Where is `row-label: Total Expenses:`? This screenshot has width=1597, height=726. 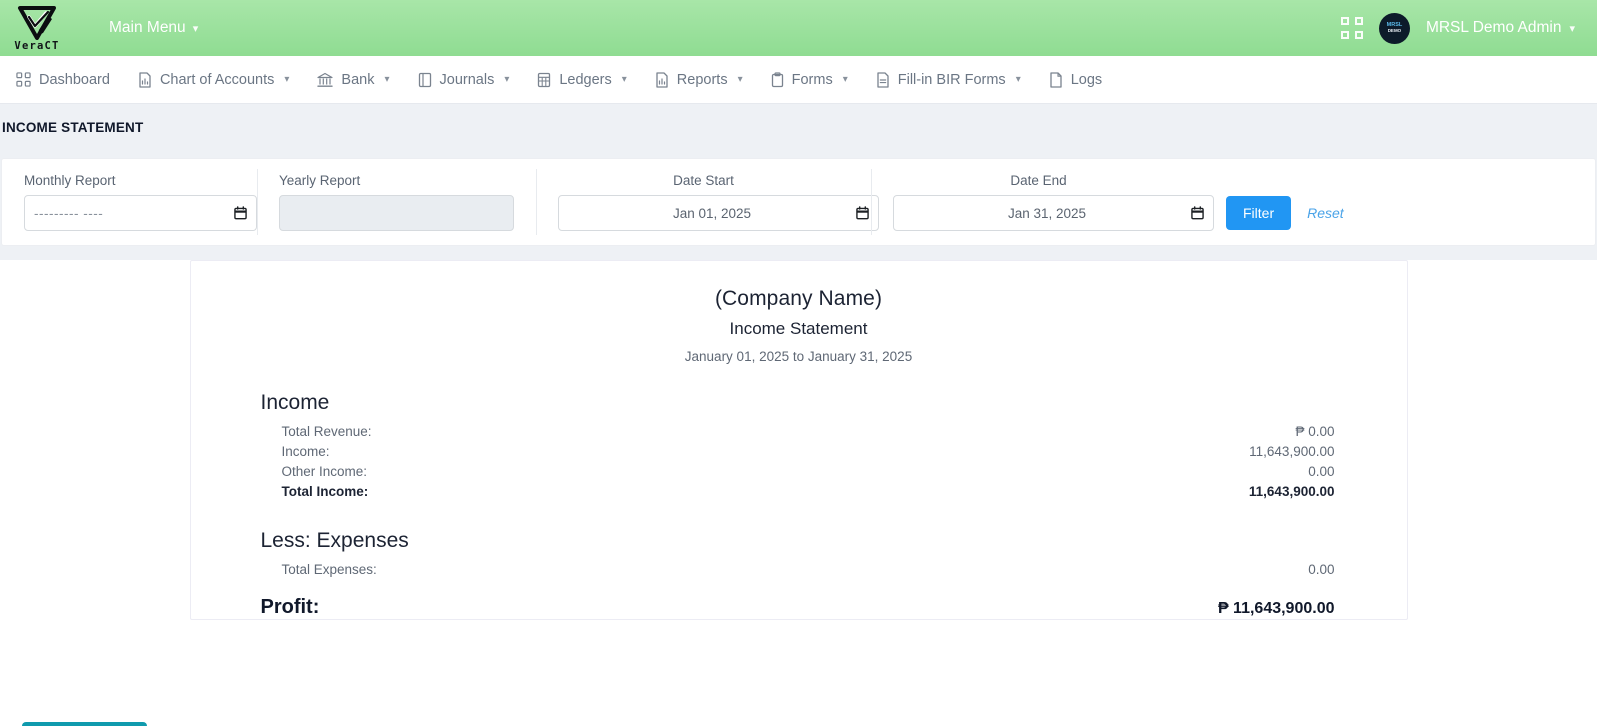 row-label: Total Expenses: is located at coordinates (329, 569).